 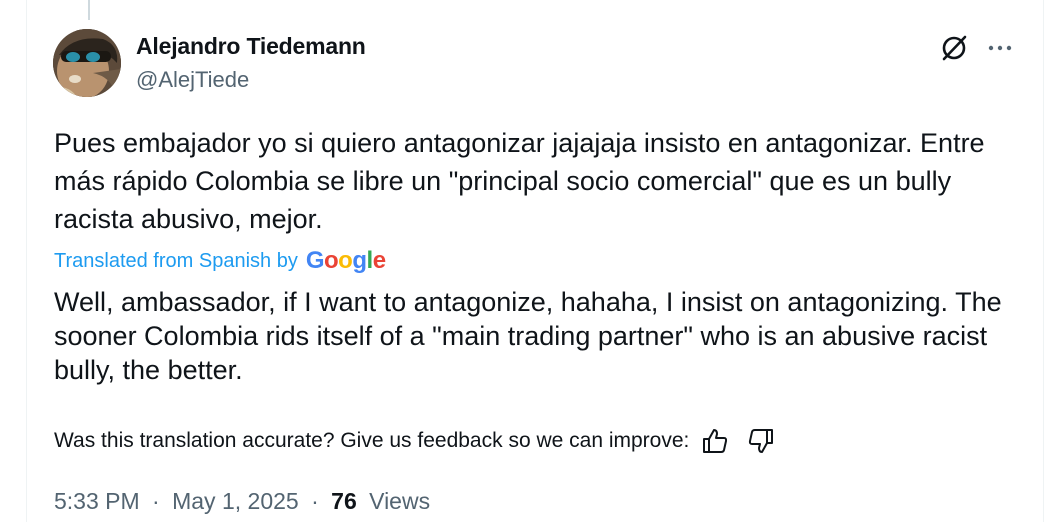 I want to click on thumbs-up-icon, so click(x=715, y=441).